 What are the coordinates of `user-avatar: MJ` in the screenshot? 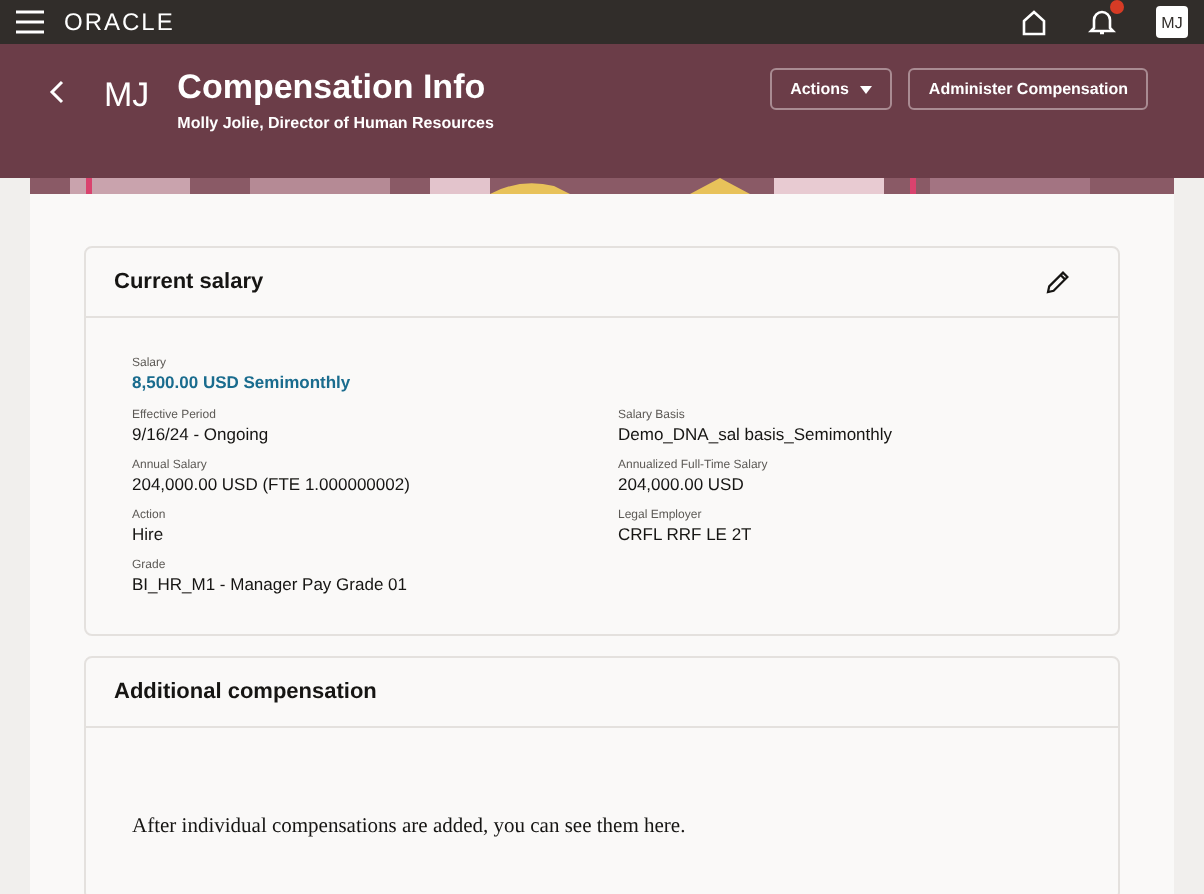 It's located at (1172, 22).